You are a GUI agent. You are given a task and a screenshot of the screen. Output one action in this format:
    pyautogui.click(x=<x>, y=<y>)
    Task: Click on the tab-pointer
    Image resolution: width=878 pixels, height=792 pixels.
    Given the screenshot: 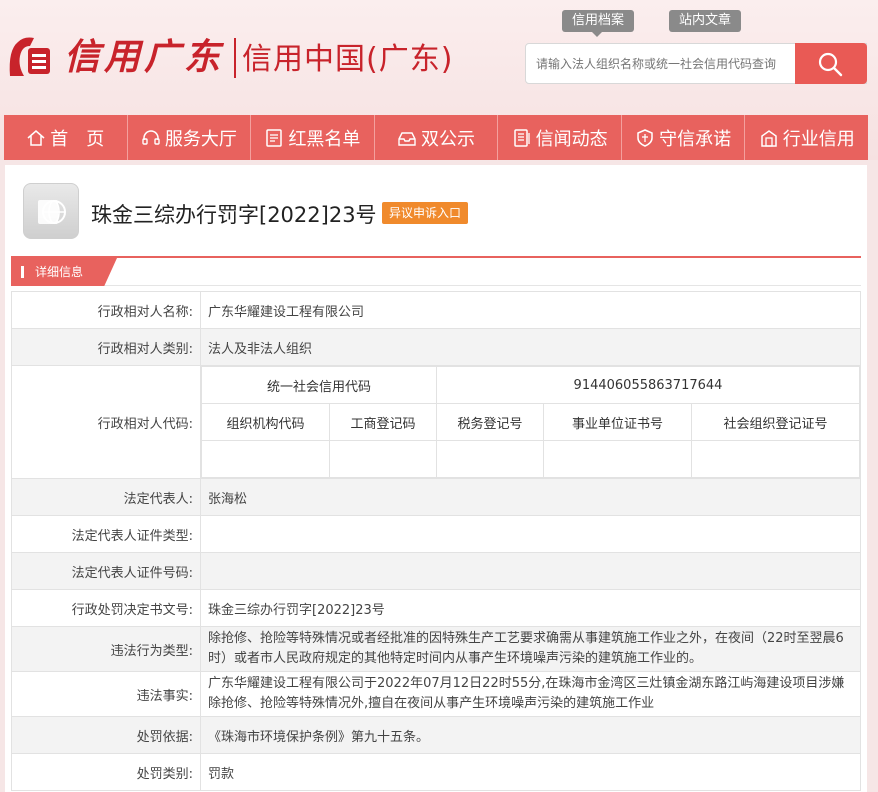 What is the action you would take?
    pyautogui.click(x=597, y=34)
    